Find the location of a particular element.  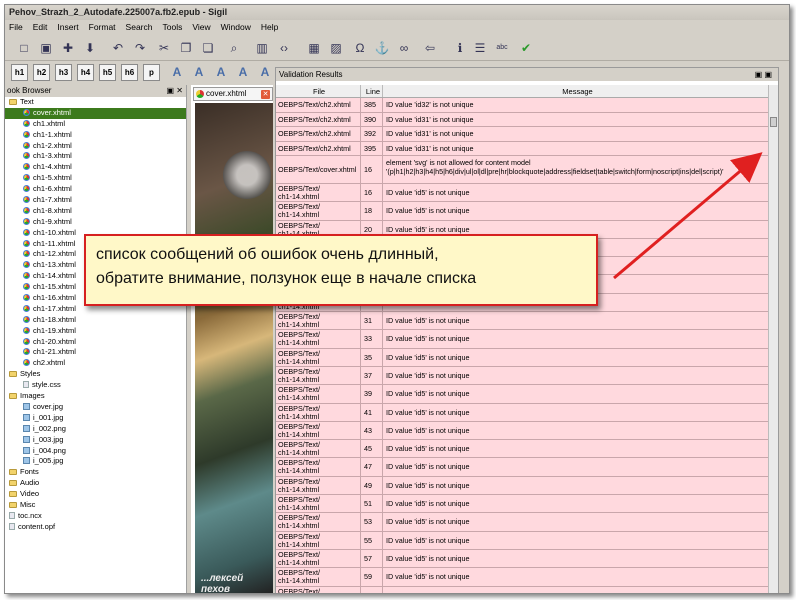

link-icon: ∞ is located at coordinates (404, 48).